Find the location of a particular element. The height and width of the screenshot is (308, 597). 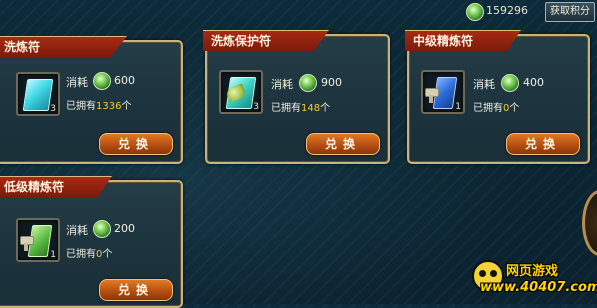

cost-value: 600 is located at coordinates (124, 80).